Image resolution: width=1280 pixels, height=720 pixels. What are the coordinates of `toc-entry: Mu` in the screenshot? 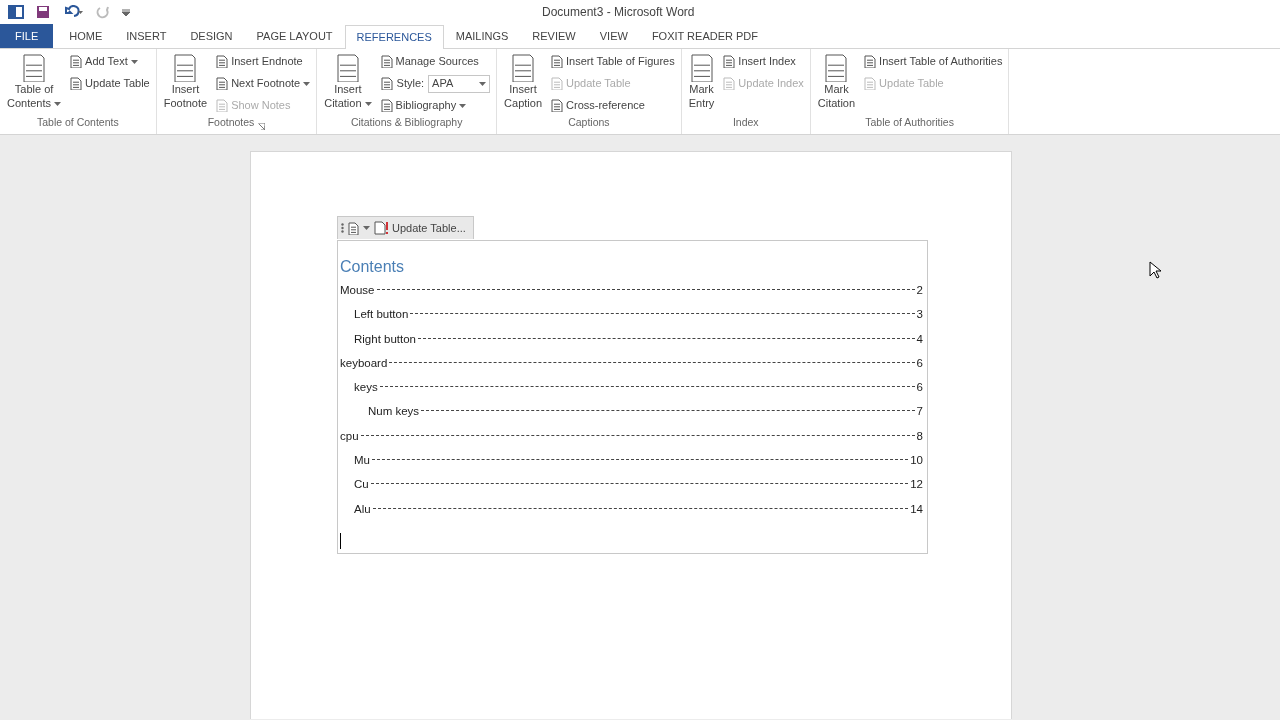 It's located at (362, 461).